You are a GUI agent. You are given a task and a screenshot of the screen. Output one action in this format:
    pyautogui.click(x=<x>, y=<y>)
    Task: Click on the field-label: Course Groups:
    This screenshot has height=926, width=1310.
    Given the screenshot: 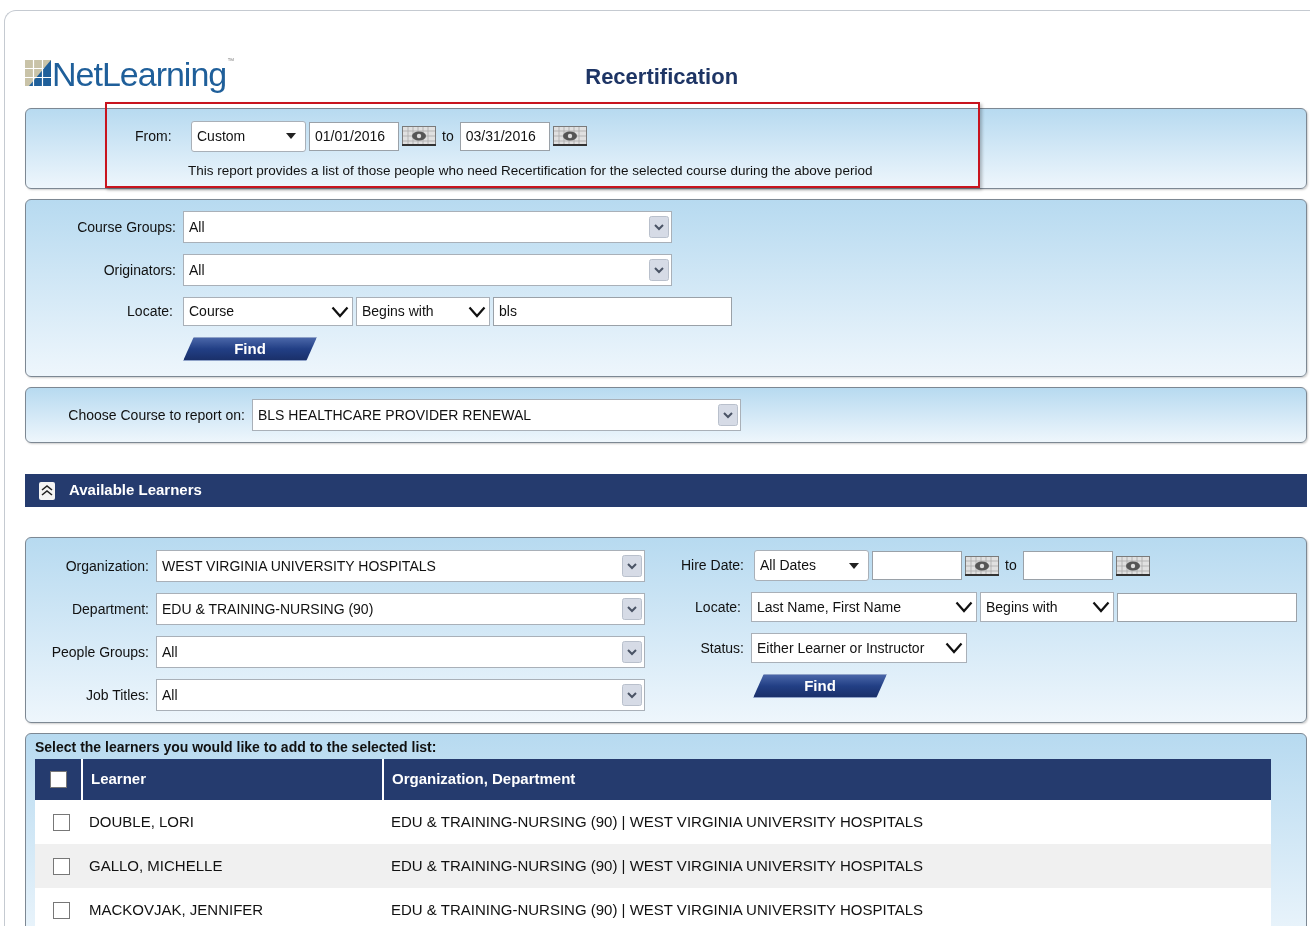 What is the action you would take?
    pyautogui.click(x=126, y=227)
    